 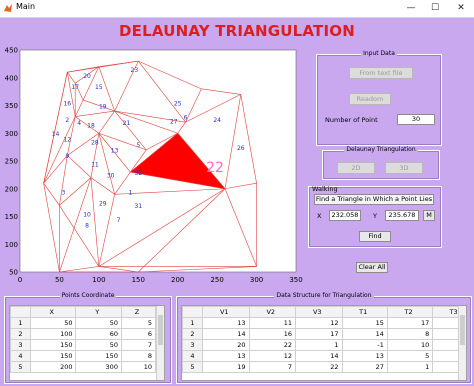 I want to click on table-cell: 20, so click(x=226, y=345).